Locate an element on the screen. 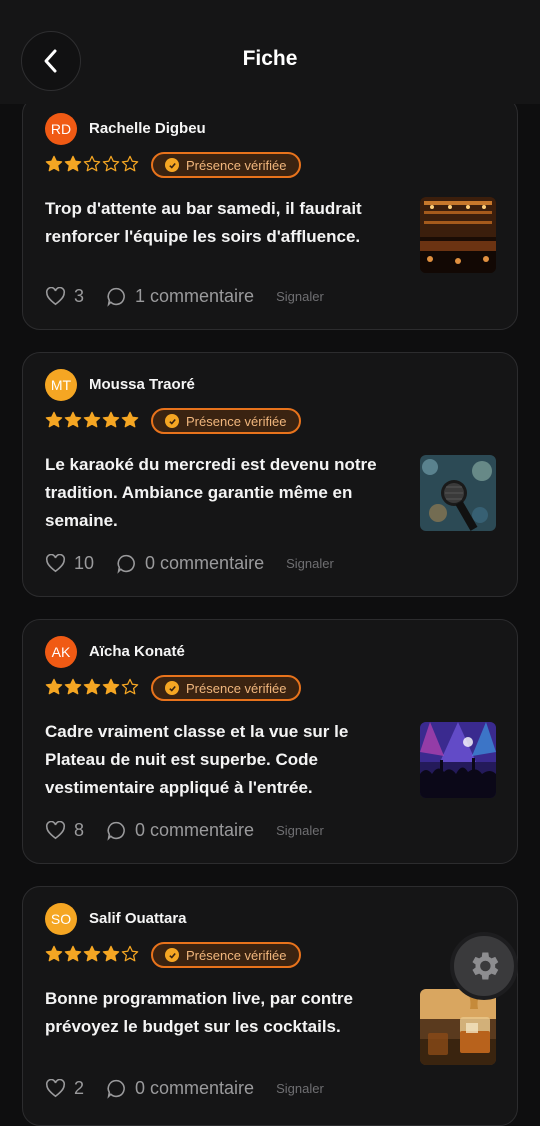 The height and width of the screenshot is (1126, 540). like-count: 8 is located at coordinates (79, 829).